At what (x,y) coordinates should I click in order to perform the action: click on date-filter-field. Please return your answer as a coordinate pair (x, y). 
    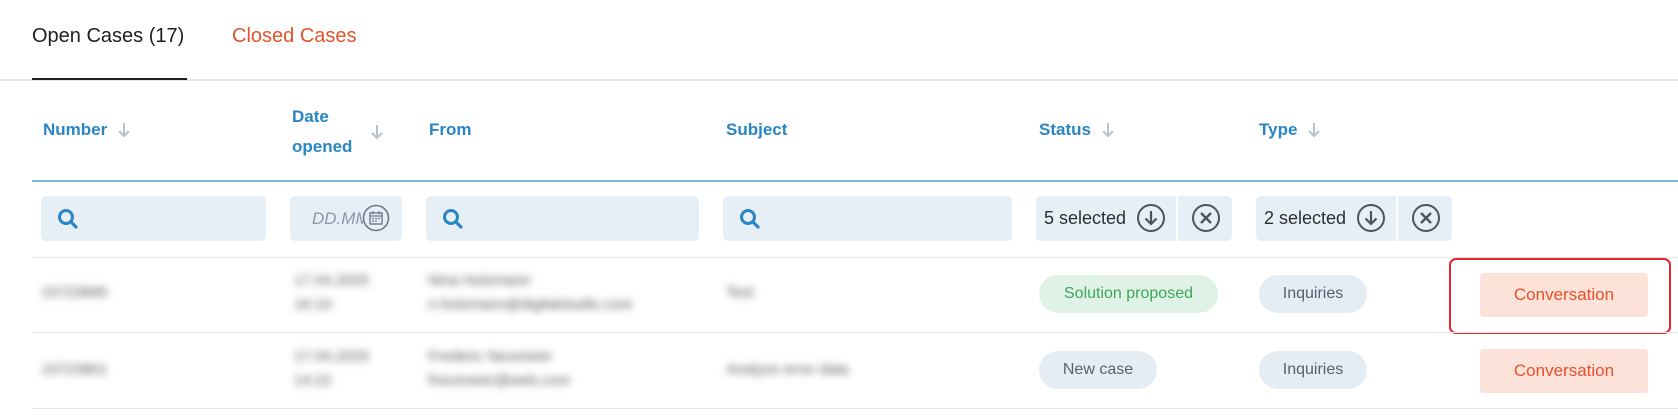
    Looking at the image, I should click on (346, 218).